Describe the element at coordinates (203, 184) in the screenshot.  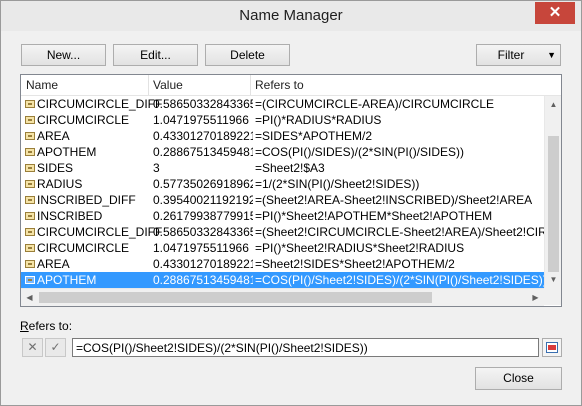
I see `cell-value: 0.577350269189626` at that location.